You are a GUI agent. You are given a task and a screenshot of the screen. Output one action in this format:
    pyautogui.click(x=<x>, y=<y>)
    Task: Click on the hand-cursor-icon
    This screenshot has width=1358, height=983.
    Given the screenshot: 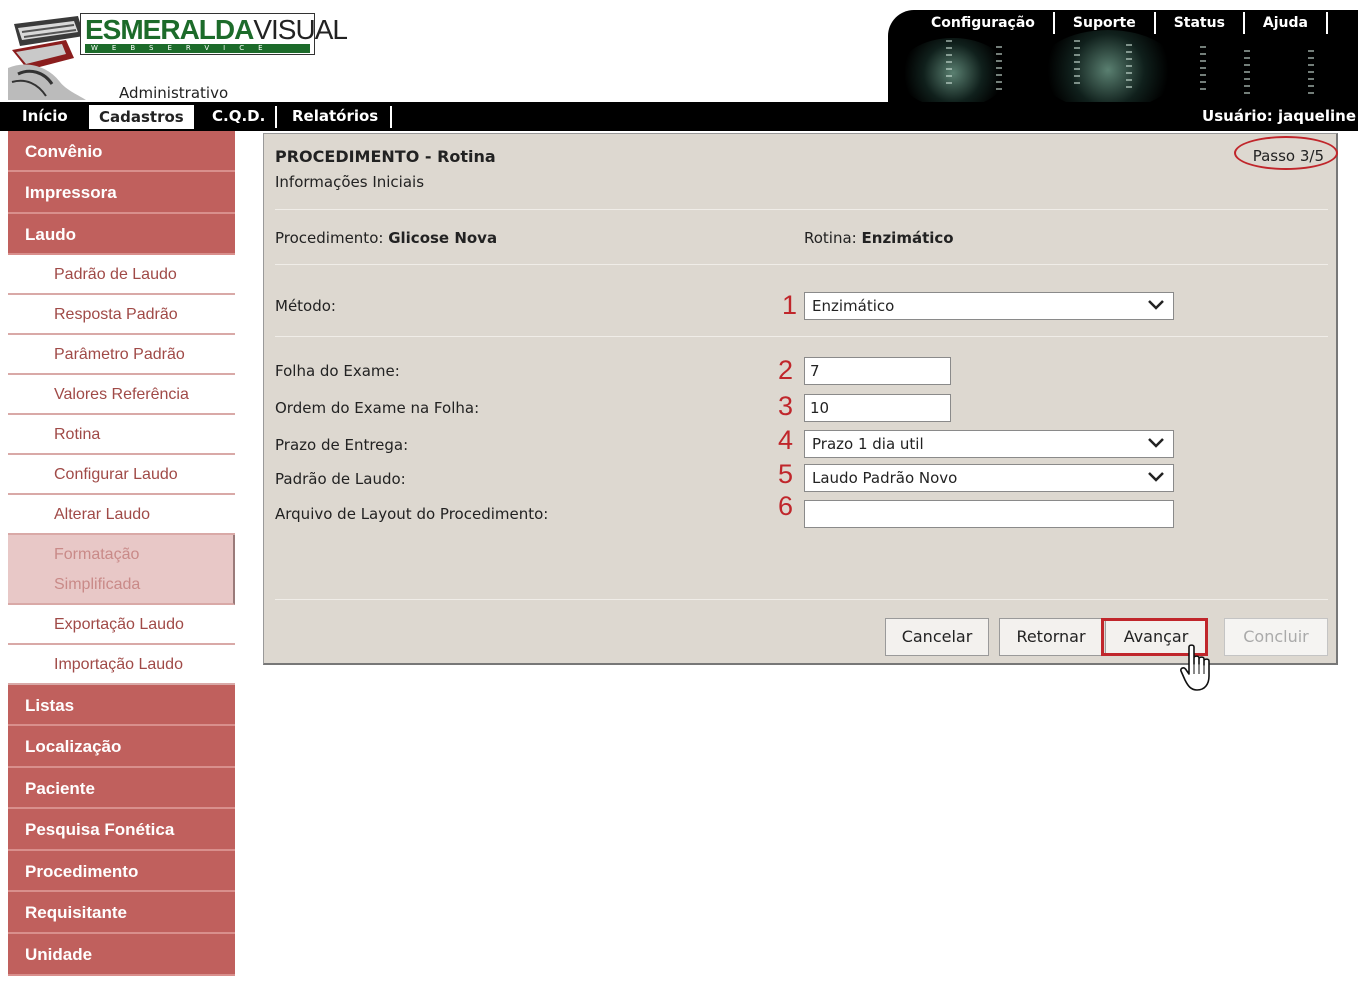 What is the action you would take?
    pyautogui.click(x=1195, y=667)
    